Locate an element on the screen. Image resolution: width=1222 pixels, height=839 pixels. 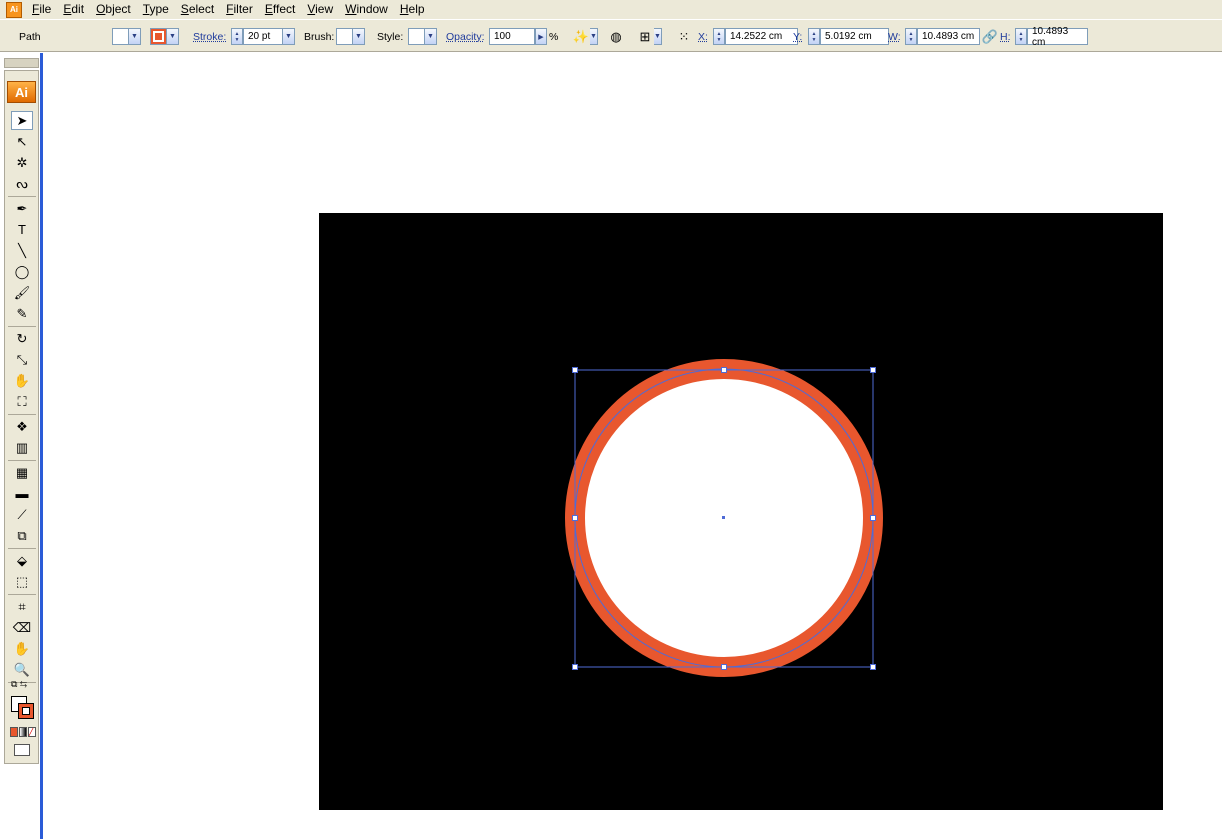
symbol-sprayer-tool: ❖ is located at coordinates (22, 426).